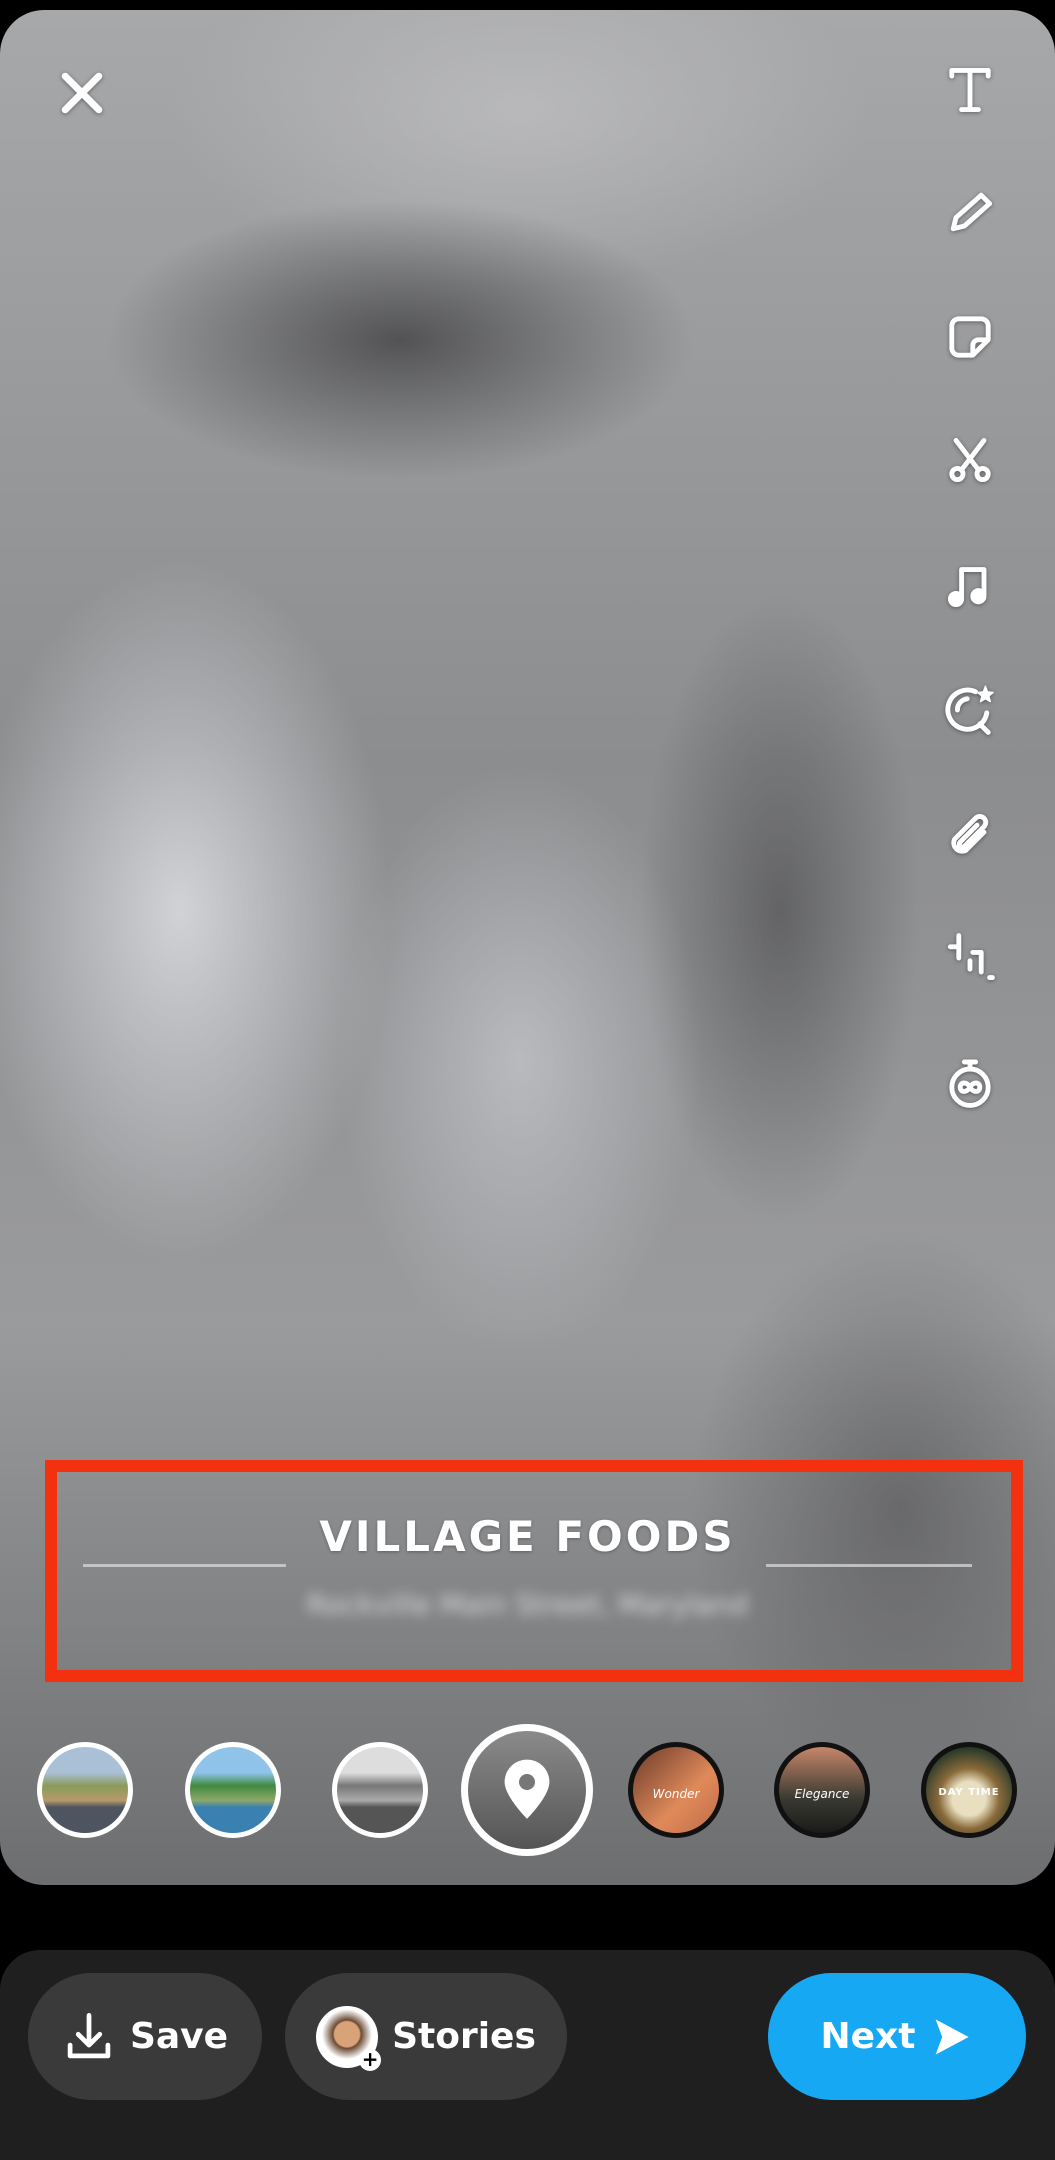 The width and height of the screenshot is (1055, 2160). I want to click on bitmoji-avatar: +, so click(349, 2038).